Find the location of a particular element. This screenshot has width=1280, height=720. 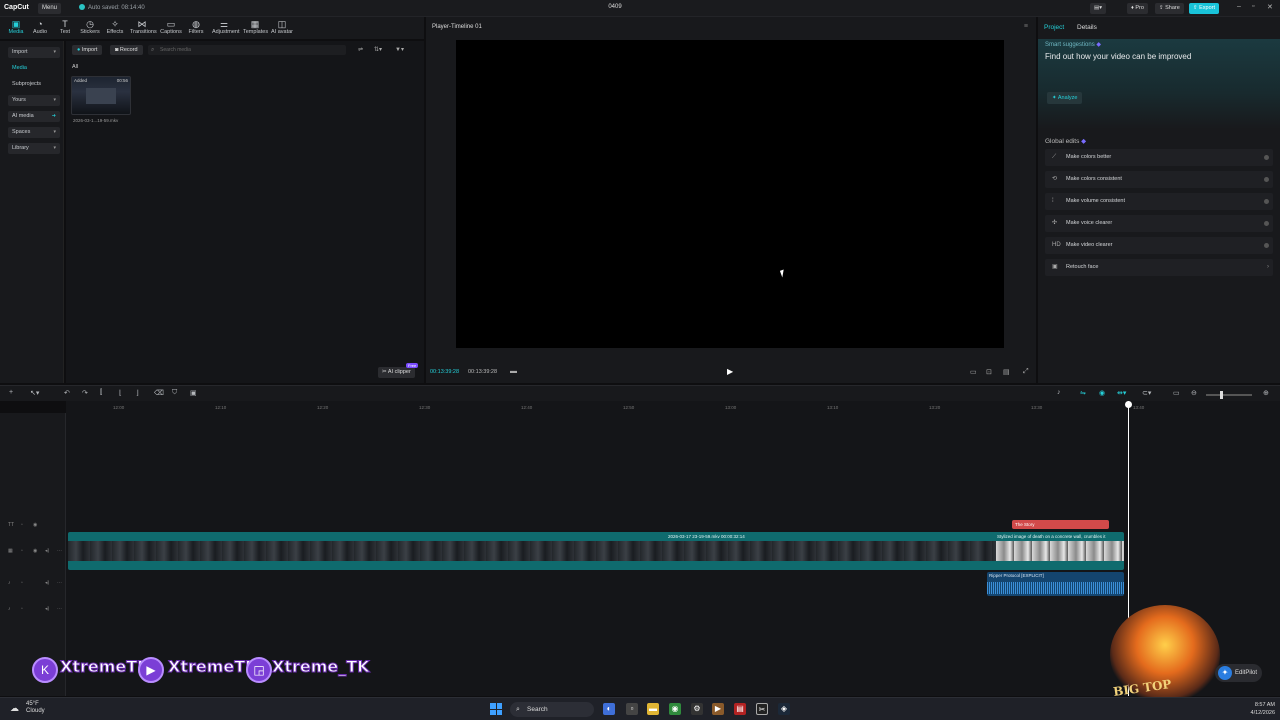

zoom-slider-handle is located at coordinates (1221, 395).